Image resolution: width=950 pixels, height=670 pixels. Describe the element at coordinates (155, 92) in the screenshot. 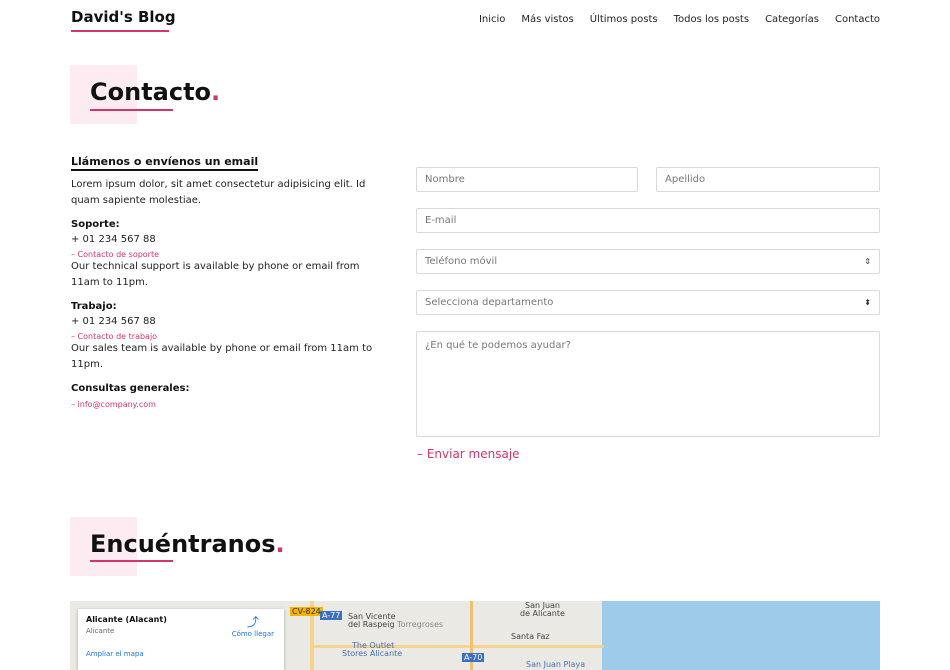

I see `page-title: Contacto.` at that location.